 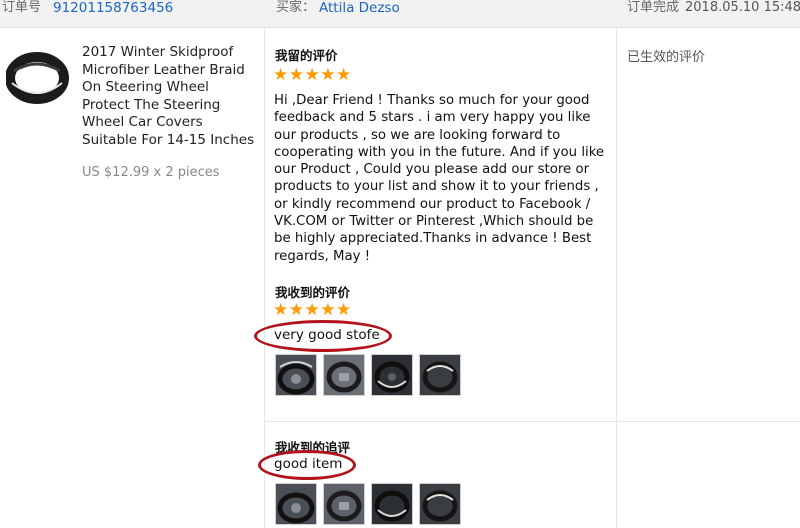 What do you see at coordinates (359, 8) in the screenshot?
I see `buyer-name-link: Attila Dezso` at bounding box center [359, 8].